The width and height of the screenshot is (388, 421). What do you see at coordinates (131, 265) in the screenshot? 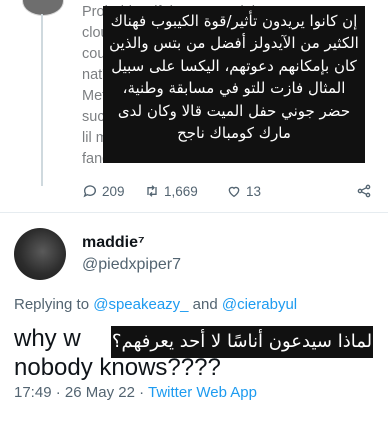
I see `user-handle: @piedxpiper7` at bounding box center [131, 265].